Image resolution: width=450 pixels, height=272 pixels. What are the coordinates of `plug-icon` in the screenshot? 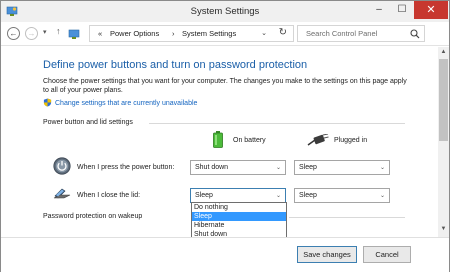 It's located at (318, 140).